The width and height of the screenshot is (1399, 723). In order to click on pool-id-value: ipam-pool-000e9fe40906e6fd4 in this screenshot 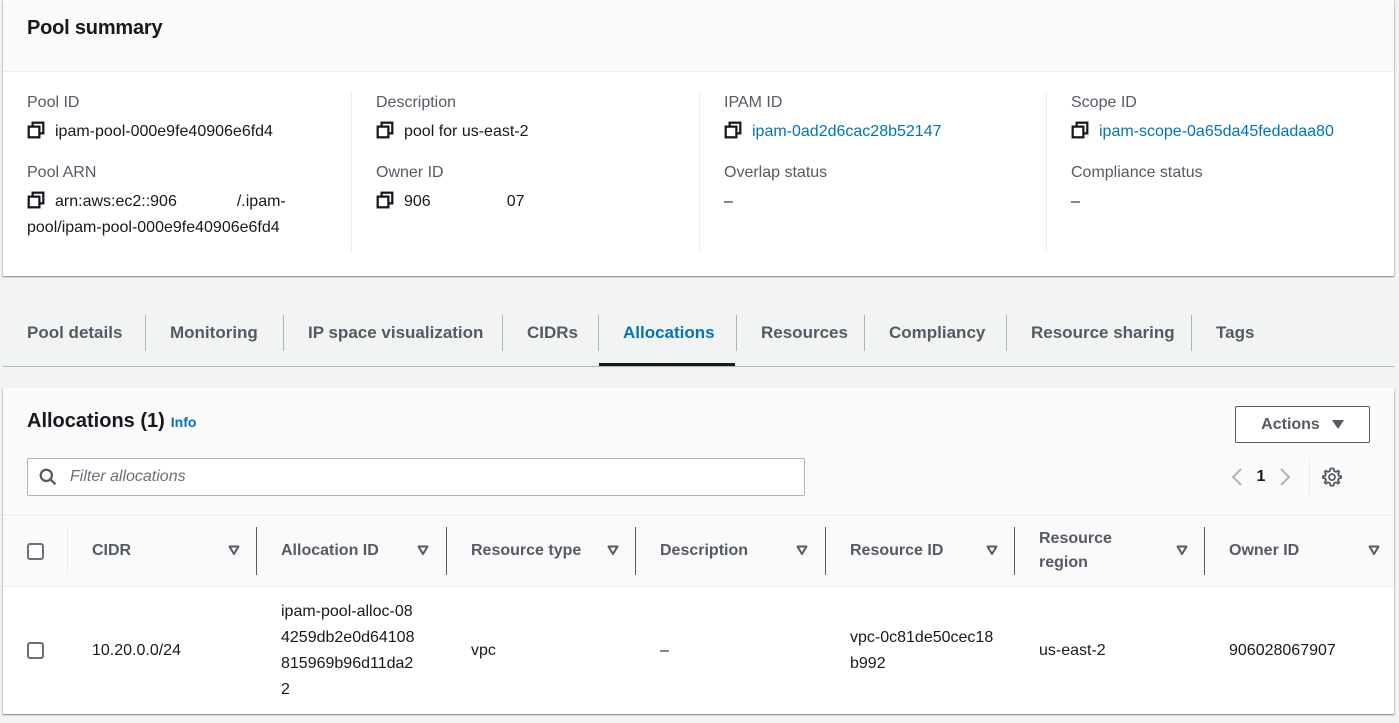, I will do `click(164, 131)`.